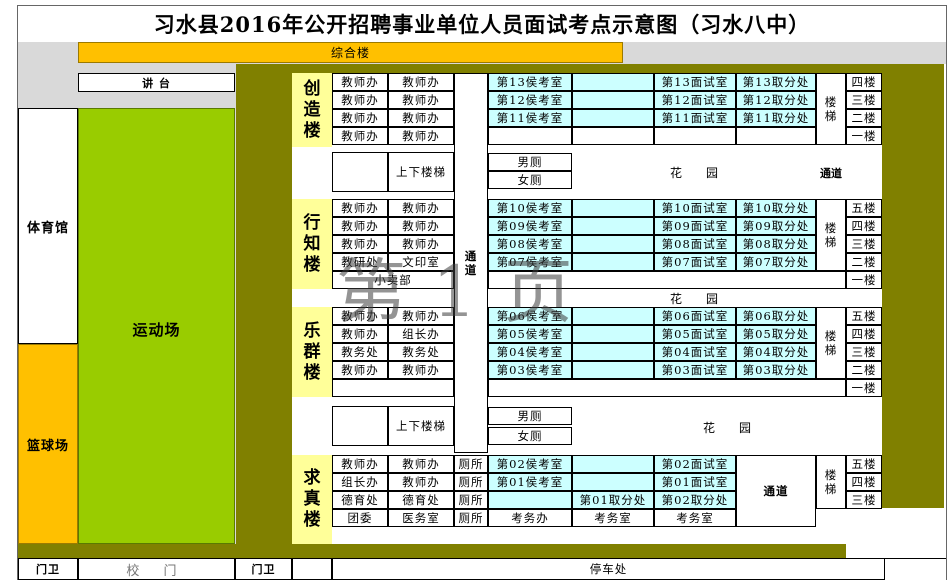 Image resolution: width=952 pixels, height=587 pixels. I want to click on room-cell: 组长办, so click(360, 482).